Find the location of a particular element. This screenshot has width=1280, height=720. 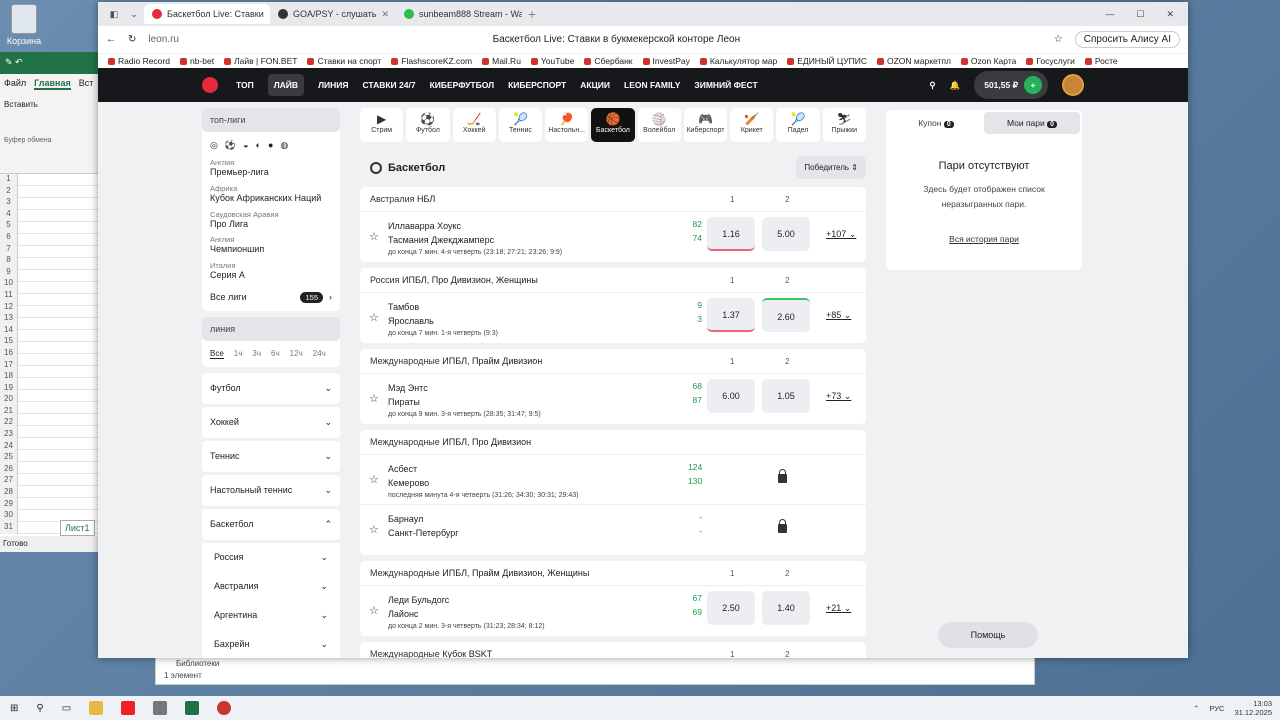

sort-select: Победитель ⇕ is located at coordinates (831, 167).